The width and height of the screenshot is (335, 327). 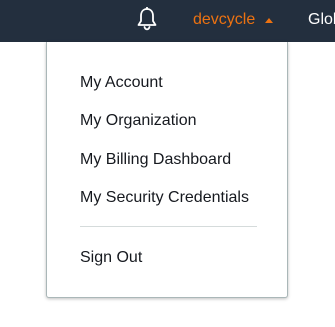 I want to click on sign-out-button: Sign Out, so click(x=111, y=258).